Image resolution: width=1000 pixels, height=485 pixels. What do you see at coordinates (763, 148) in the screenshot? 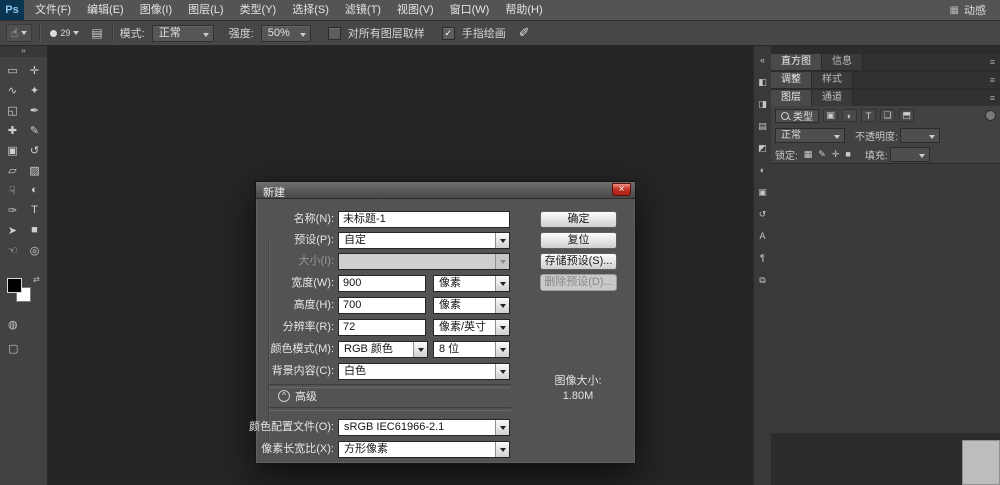
I see `styles-panel-icon: ◩` at bounding box center [763, 148].